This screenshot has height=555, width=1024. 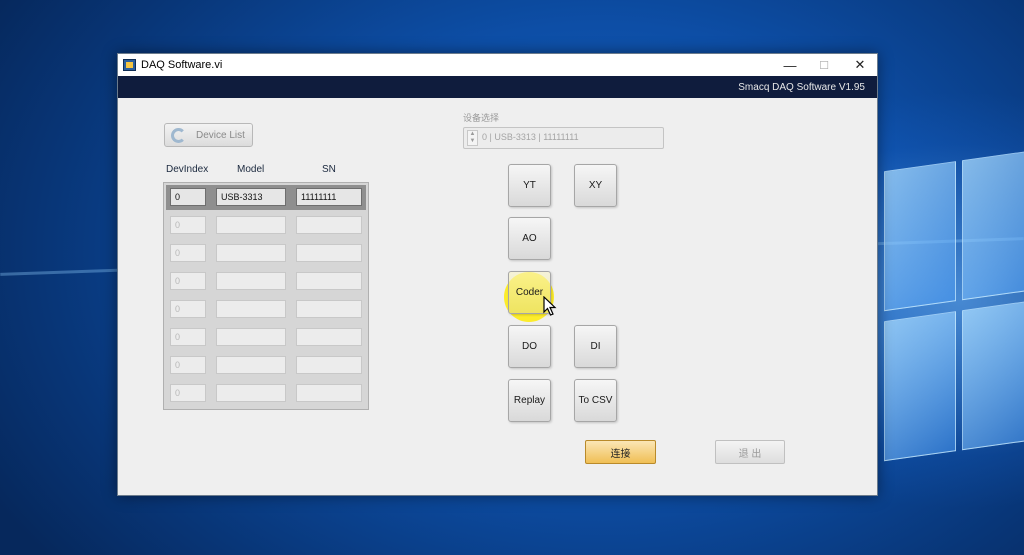 I want to click on windows-logo, so click(x=954, y=309).